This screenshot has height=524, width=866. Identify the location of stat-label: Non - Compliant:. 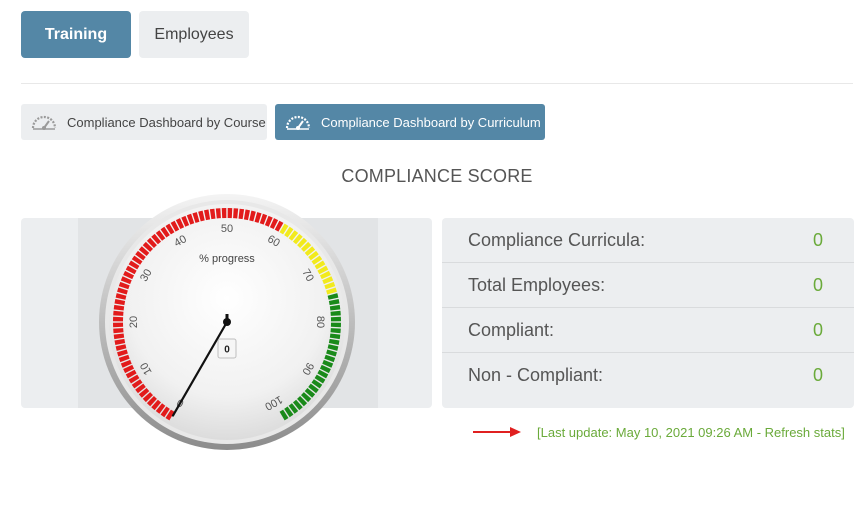
(536, 375).